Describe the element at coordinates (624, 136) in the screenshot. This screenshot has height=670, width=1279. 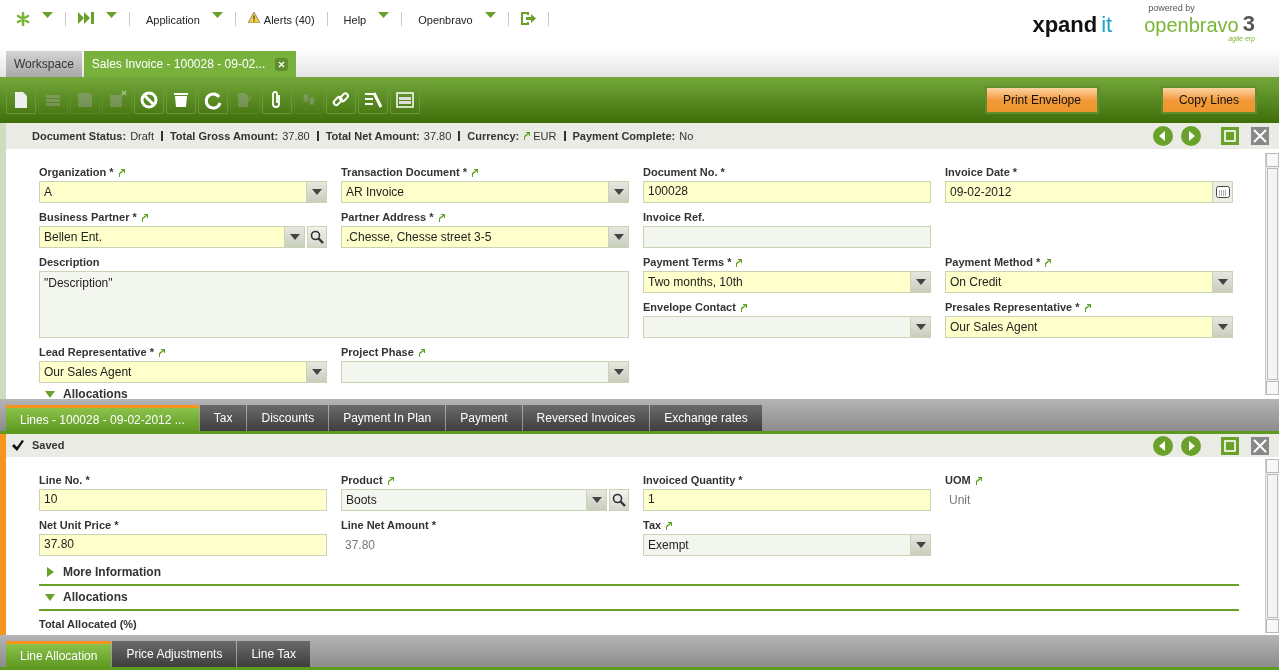
I see `status-label: Payment Complete:` at that location.